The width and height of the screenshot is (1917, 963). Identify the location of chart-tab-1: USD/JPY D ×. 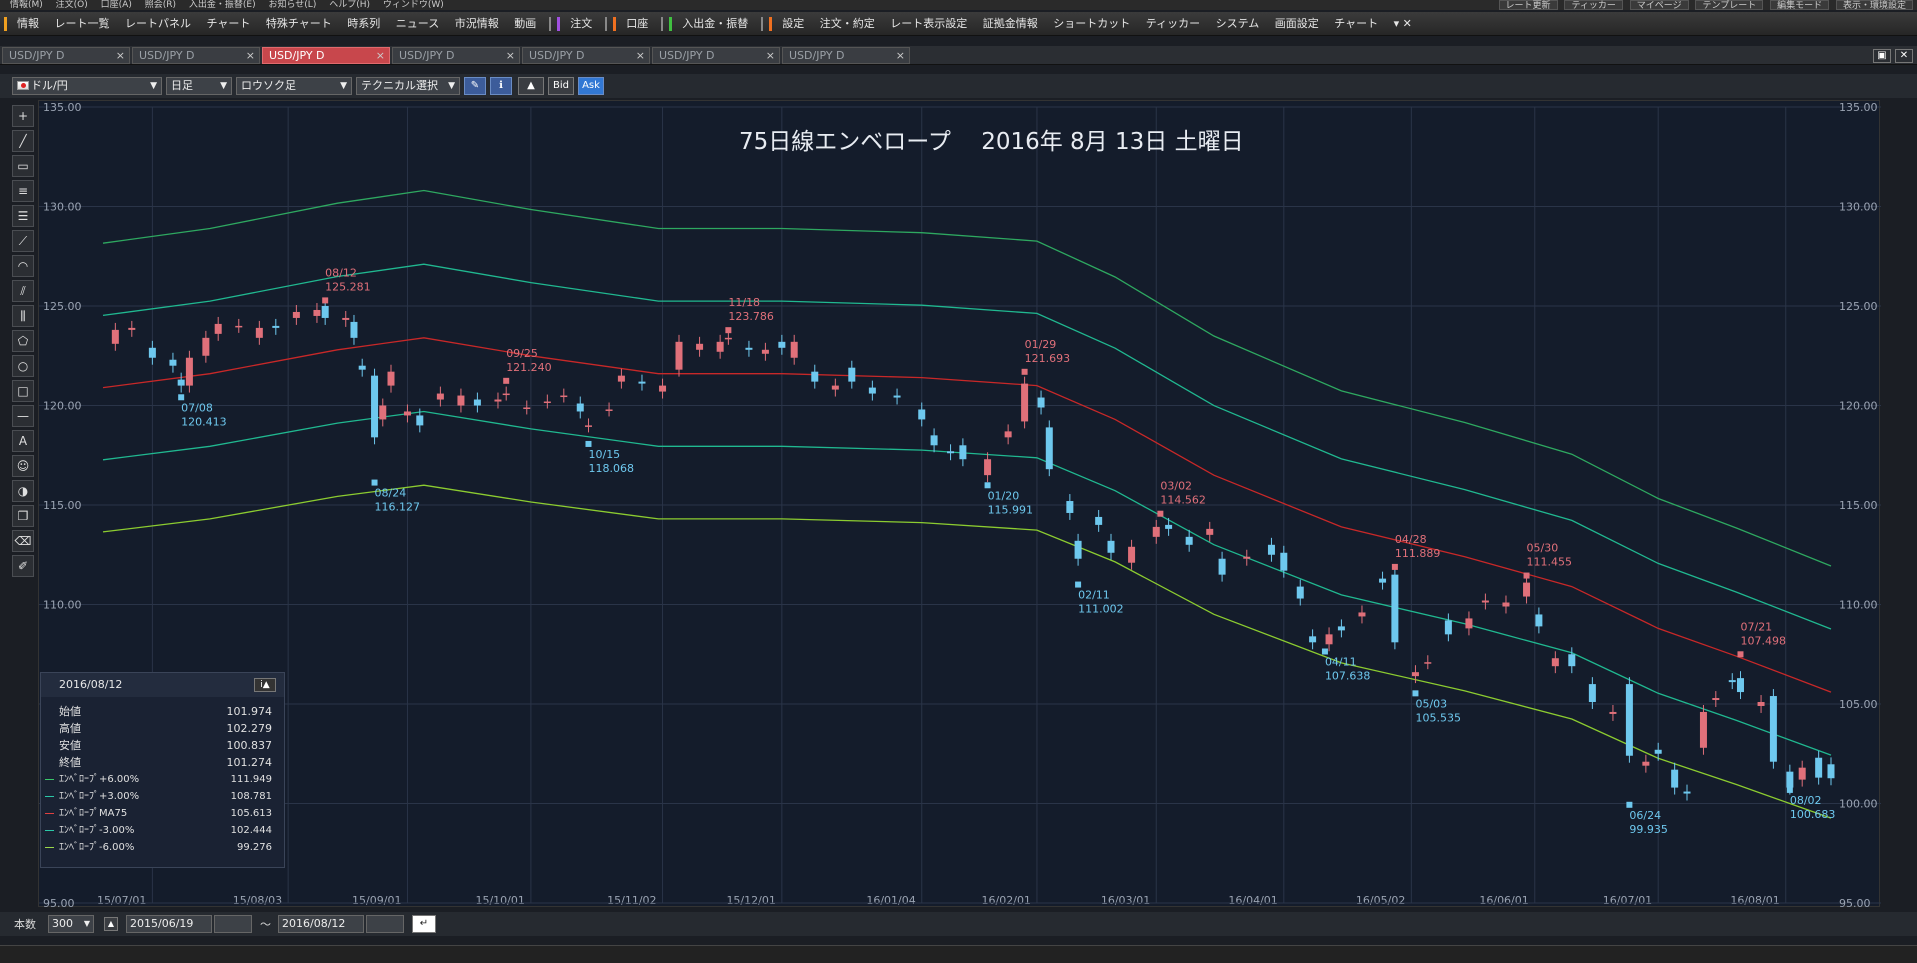
(196, 55).